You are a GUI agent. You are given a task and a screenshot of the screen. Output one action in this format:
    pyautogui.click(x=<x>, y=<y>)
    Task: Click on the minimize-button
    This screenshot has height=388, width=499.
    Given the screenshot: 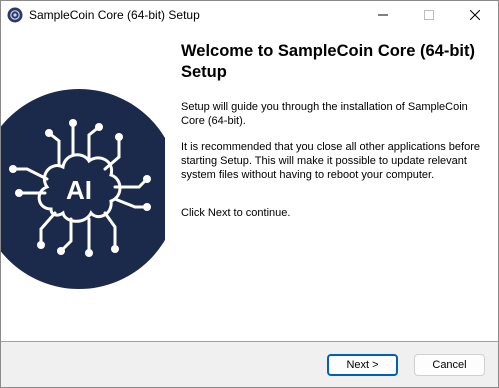 What is the action you would take?
    pyautogui.click(x=383, y=15)
    